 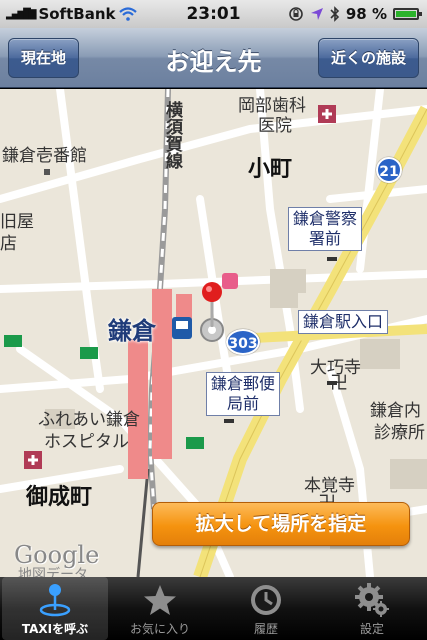 I want to click on map-label-post: 鎌倉郵便 局前, so click(x=243, y=394).